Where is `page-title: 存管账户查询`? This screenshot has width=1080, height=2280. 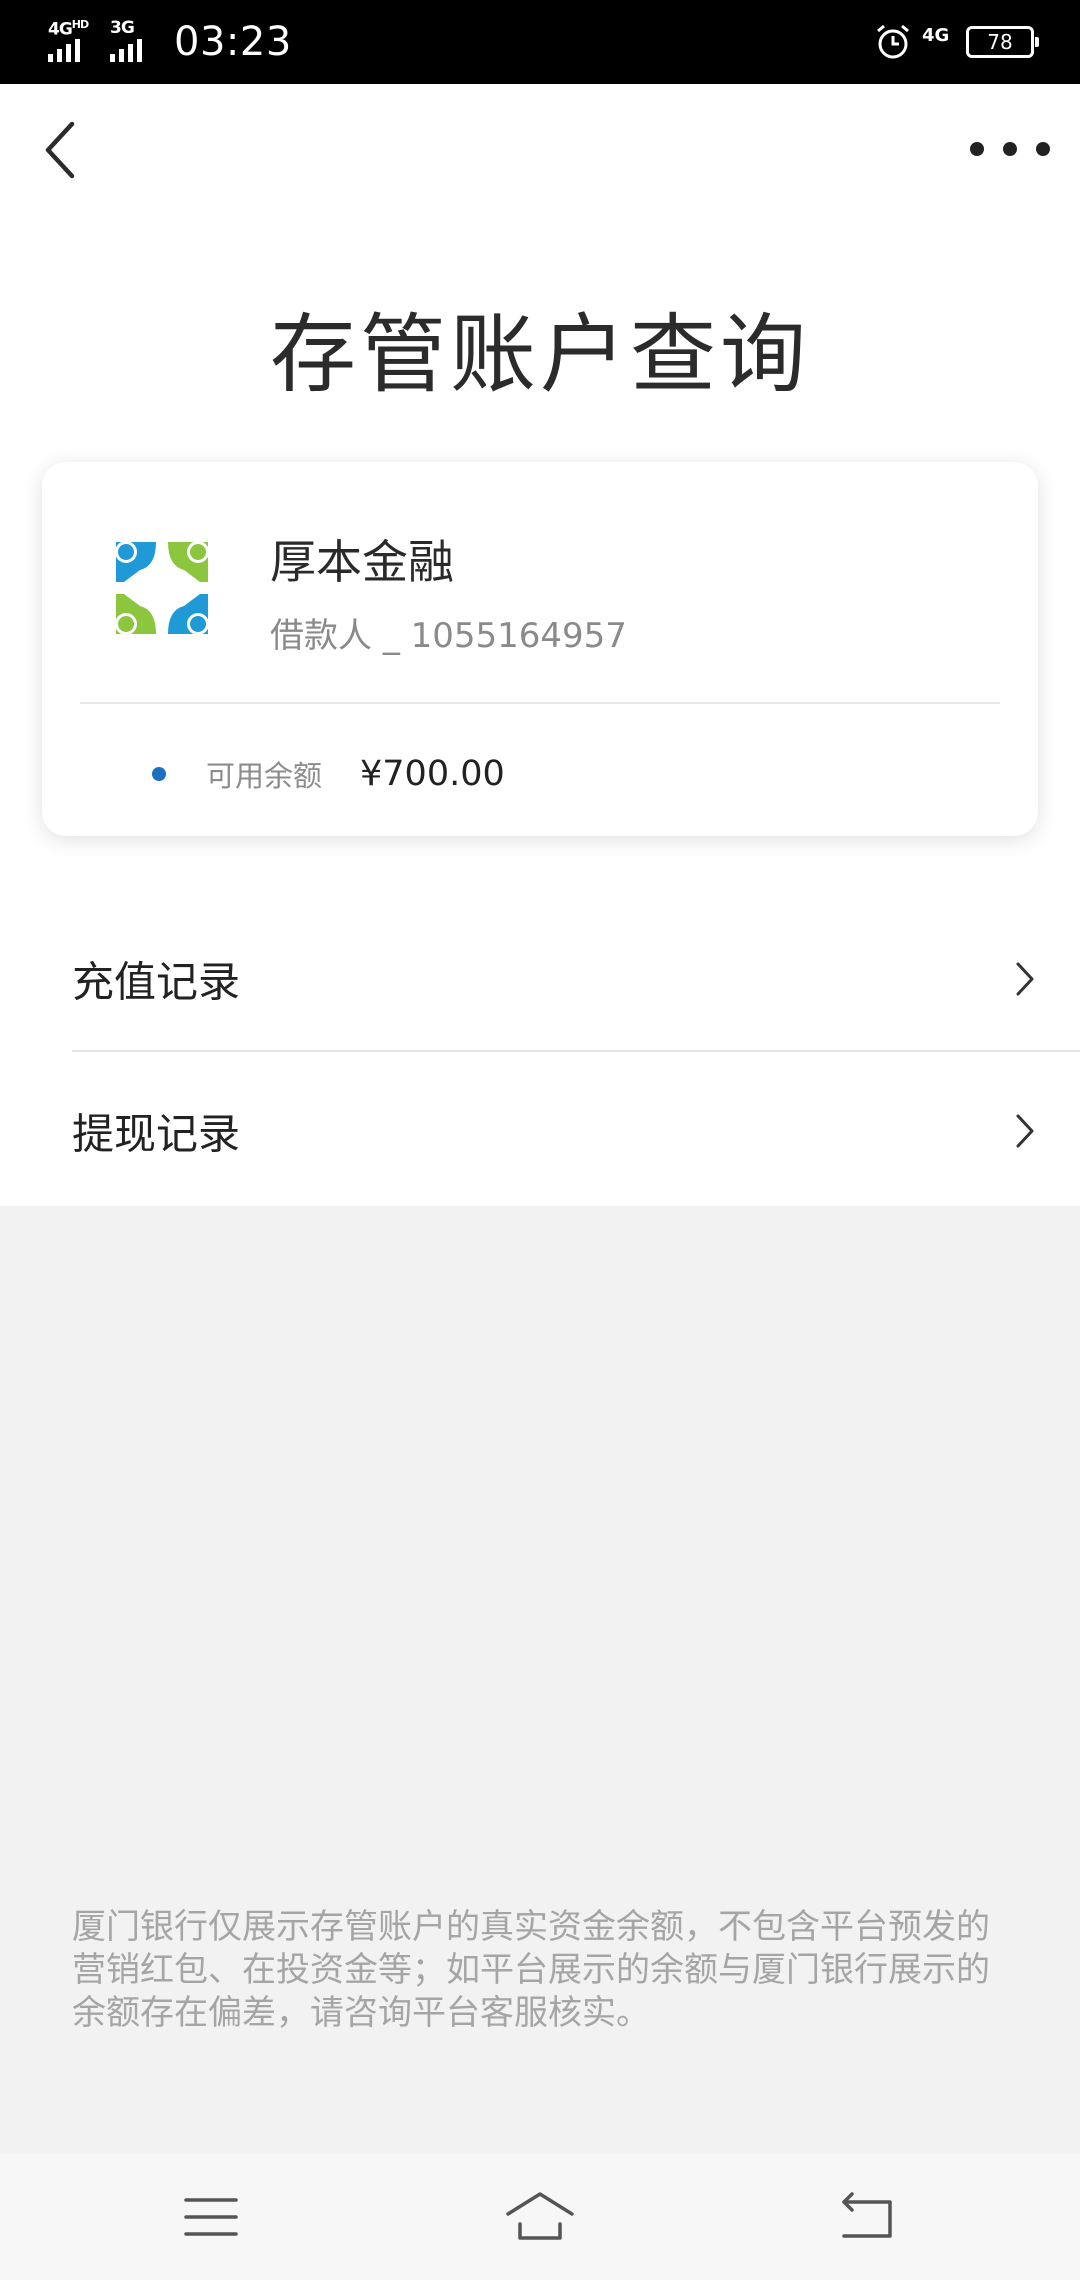
page-title: 存管账户查询 is located at coordinates (540, 355).